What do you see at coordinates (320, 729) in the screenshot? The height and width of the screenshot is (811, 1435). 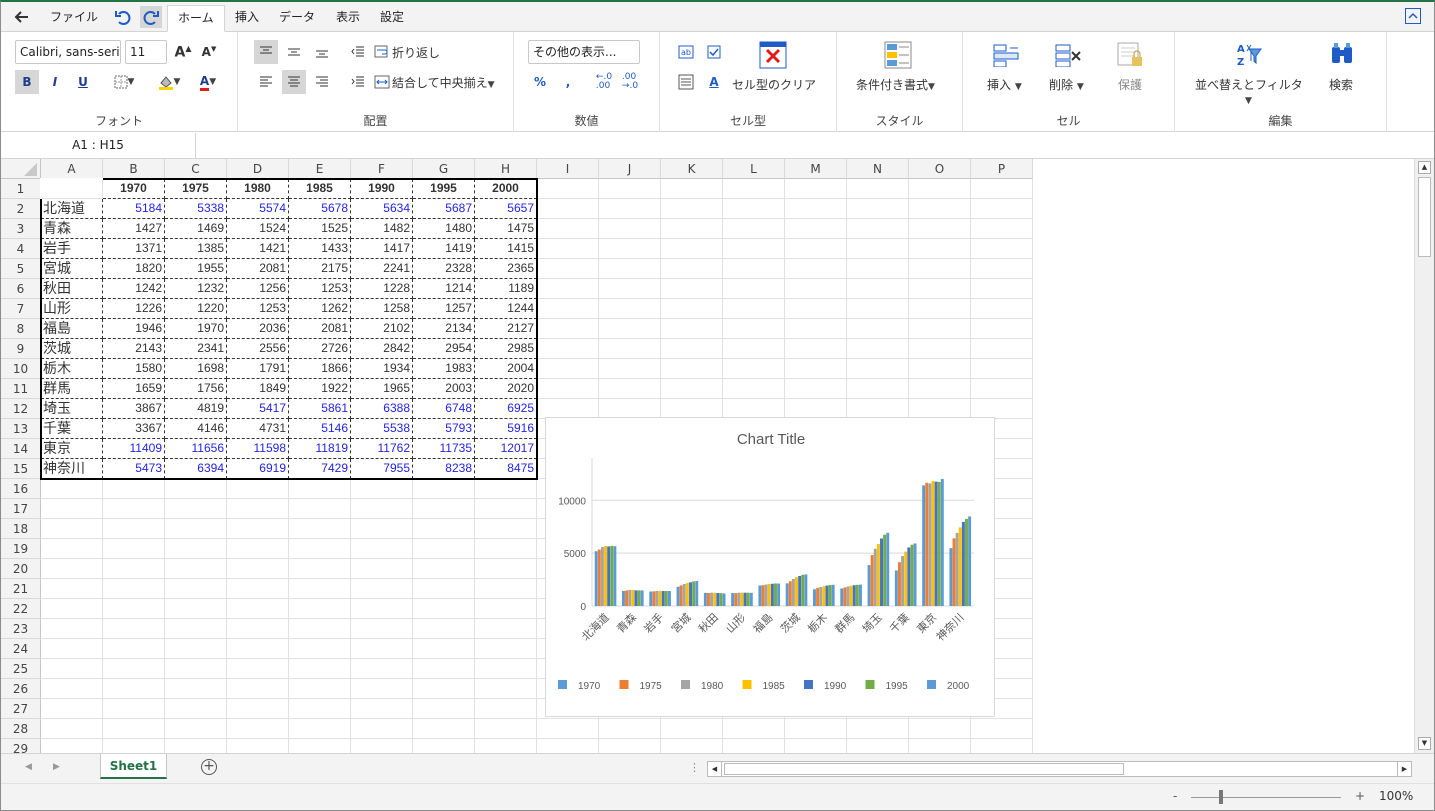 I see `cell-e28` at bounding box center [320, 729].